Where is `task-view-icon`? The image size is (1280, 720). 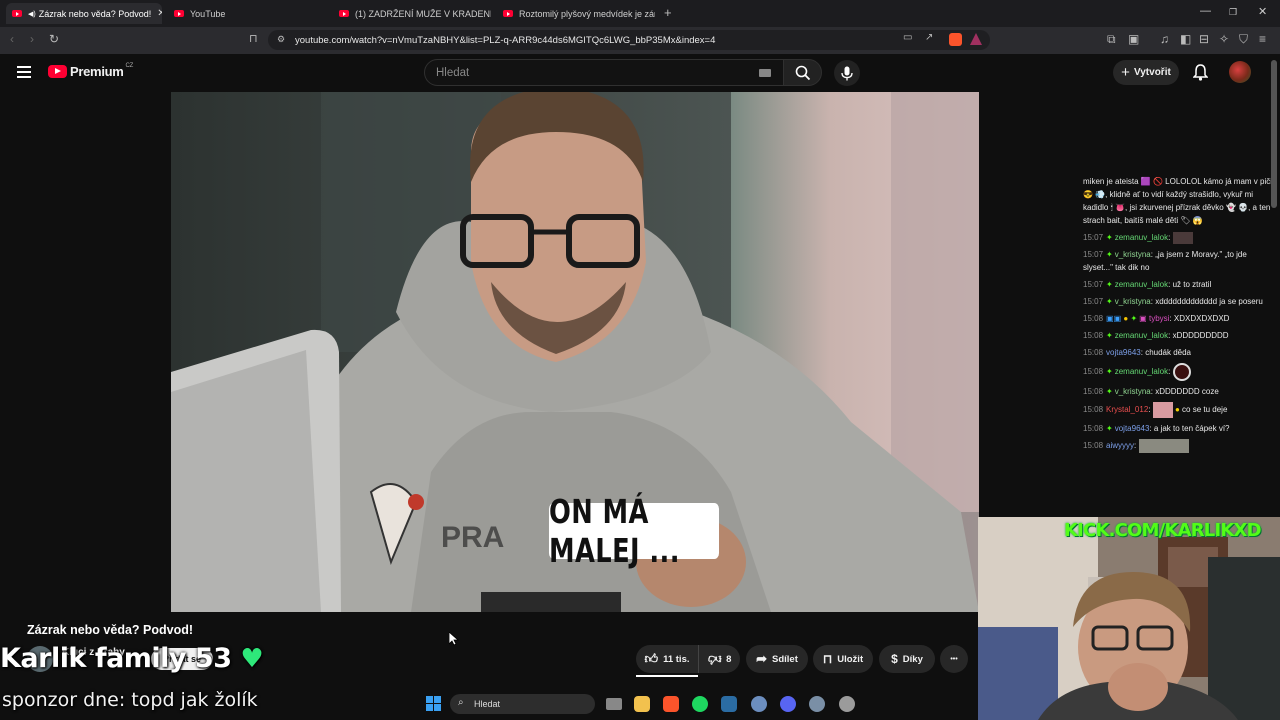
task-view-icon is located at coordinates (614, 704).